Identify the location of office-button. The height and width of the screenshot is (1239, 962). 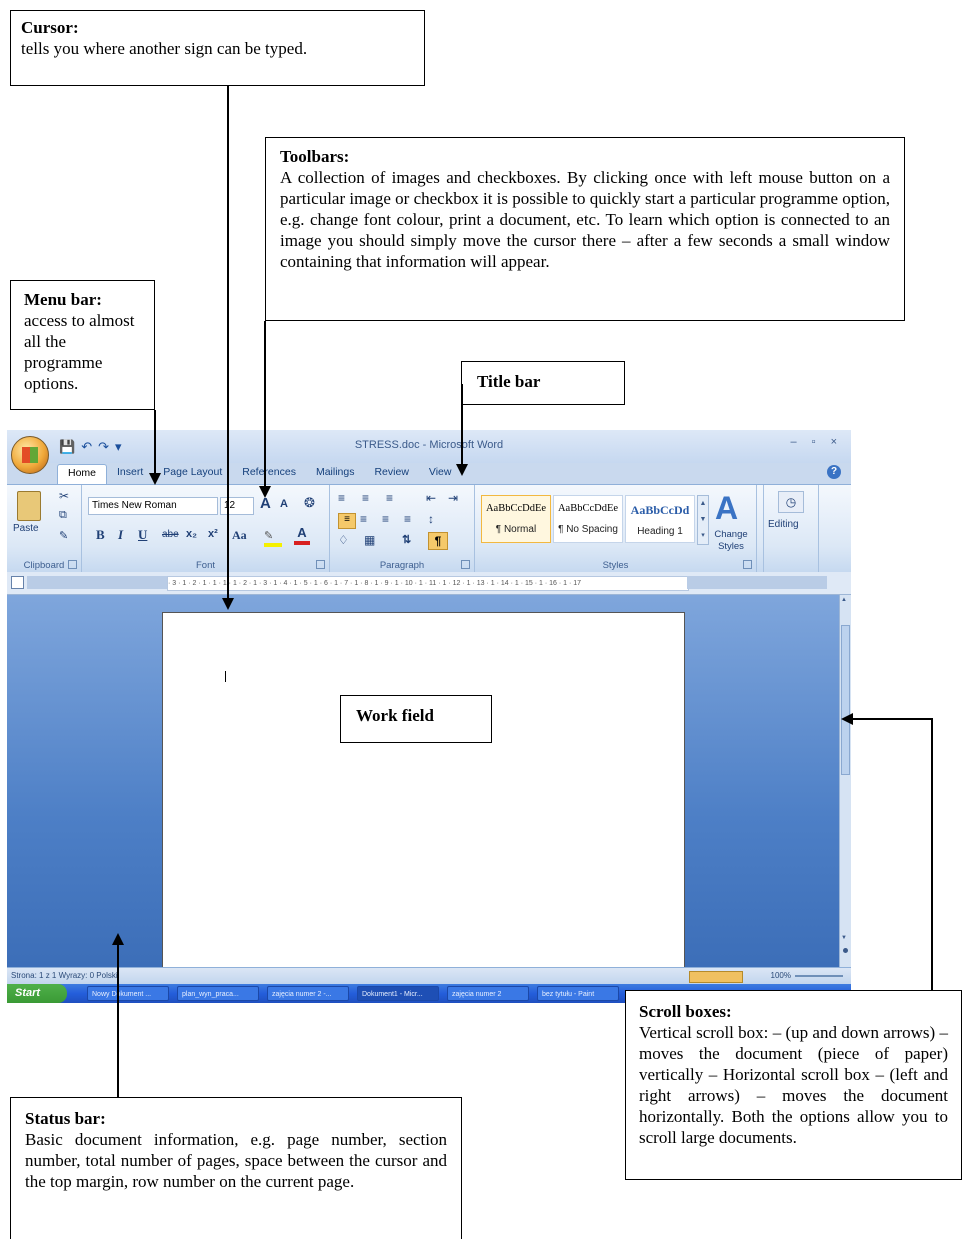
(30, 455).